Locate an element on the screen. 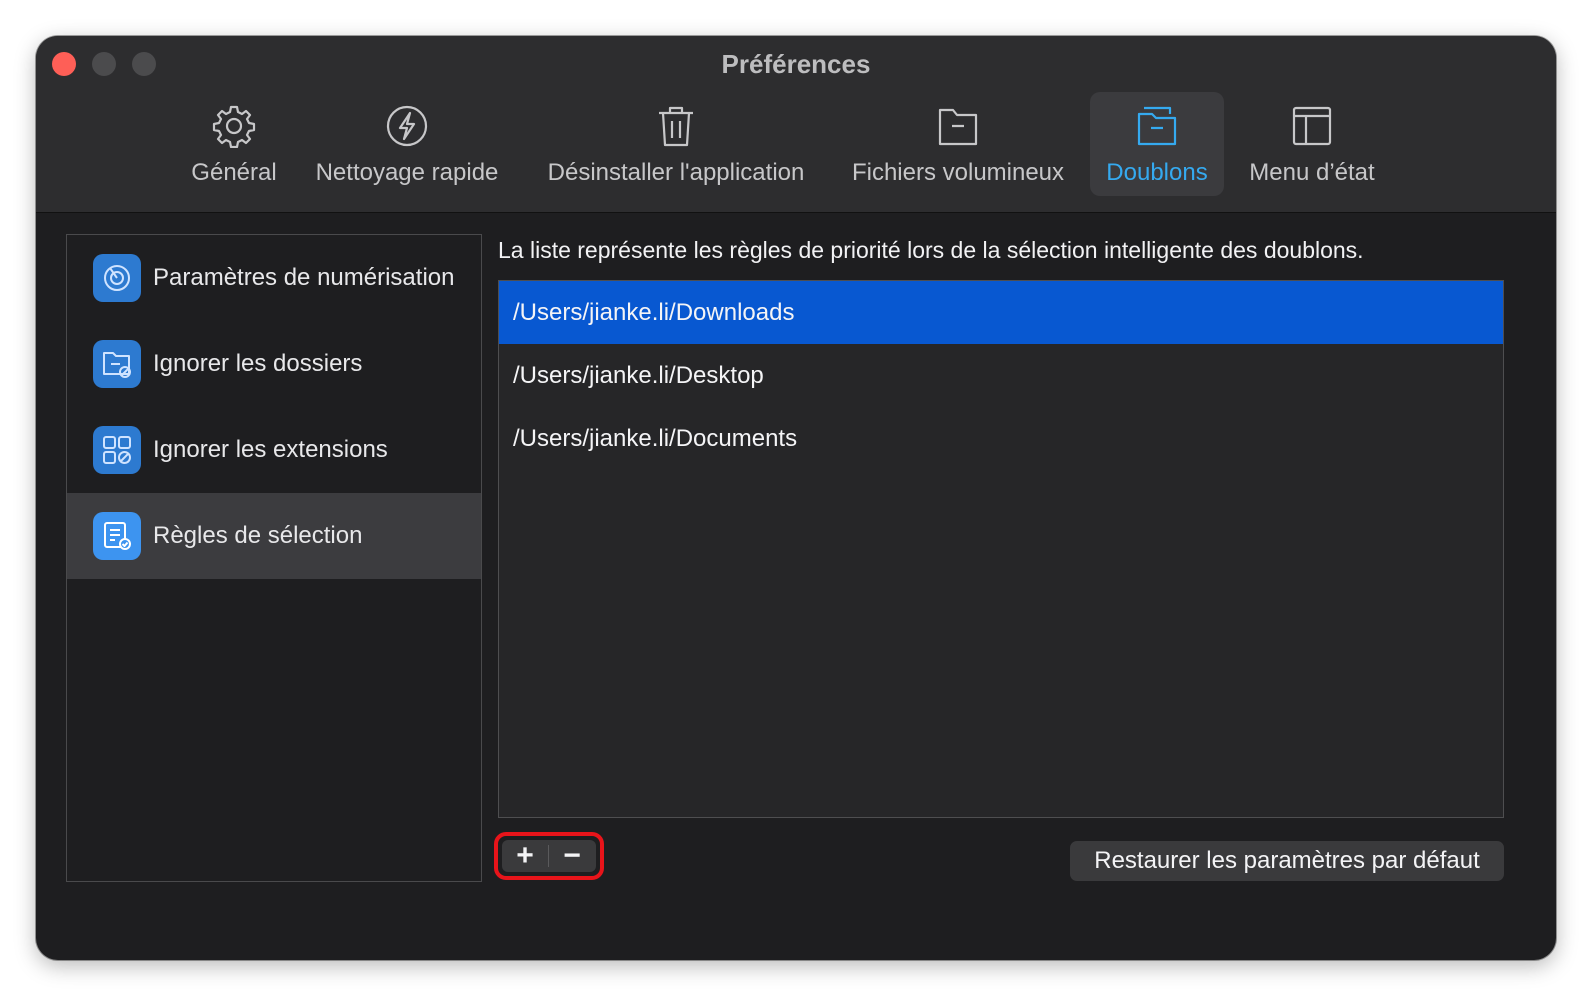  tab-uninstall-app: Désinstaller l'application is located at coordinates (676, 144).